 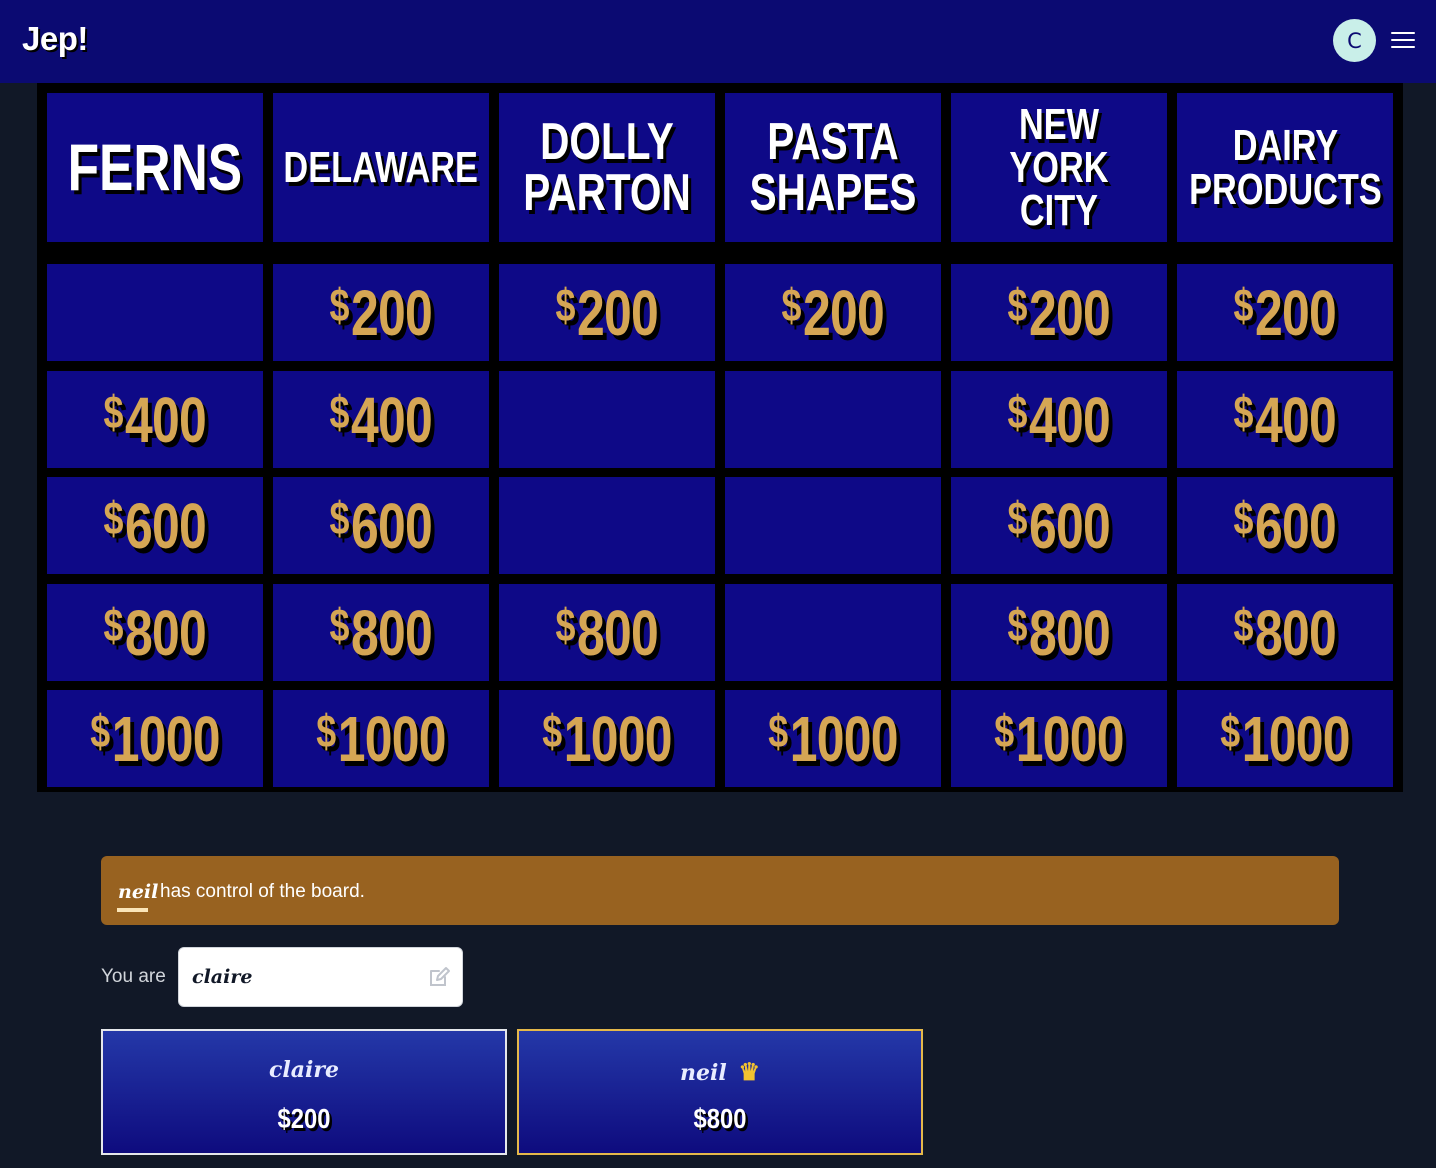 I want to click on user-avatar: C, so click(x=1354, y=40).